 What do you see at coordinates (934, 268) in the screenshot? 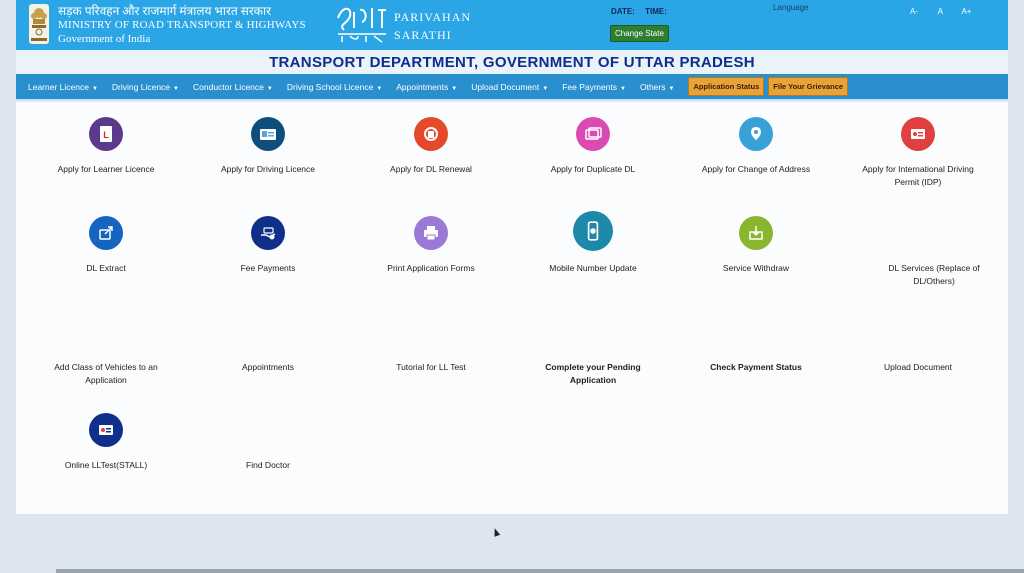
I see `tile-label-line1: DL Services (Replace of` at bounding box center [934, 268].